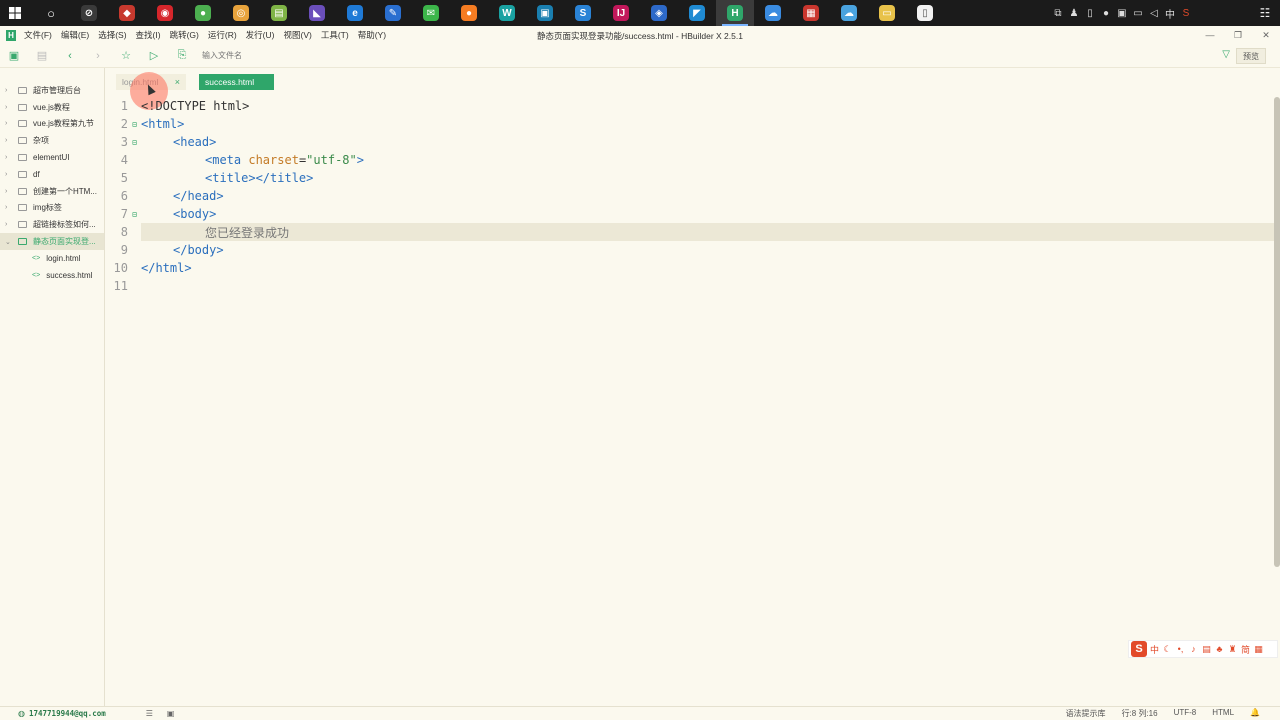  Describe the element at coordinates (811, 13) in the screenshot. I see `taskbar-app-button: ▦` at that location.